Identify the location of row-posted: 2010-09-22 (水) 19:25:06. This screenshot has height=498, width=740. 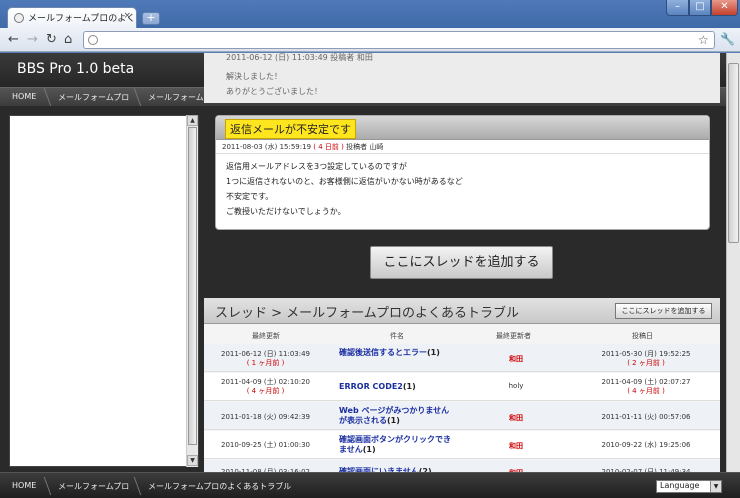
(646, 445).